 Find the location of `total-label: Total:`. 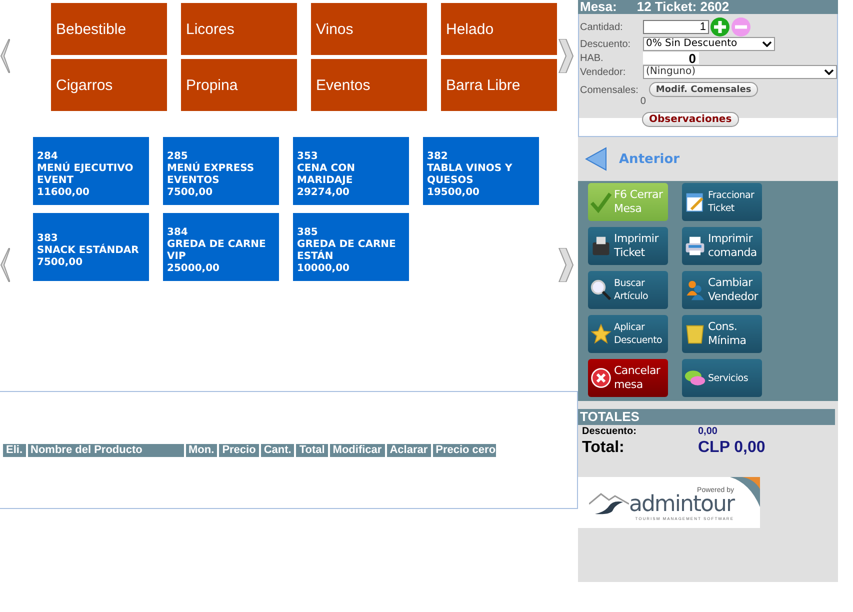

total-label: Total: is located at coordinates (604, 448).